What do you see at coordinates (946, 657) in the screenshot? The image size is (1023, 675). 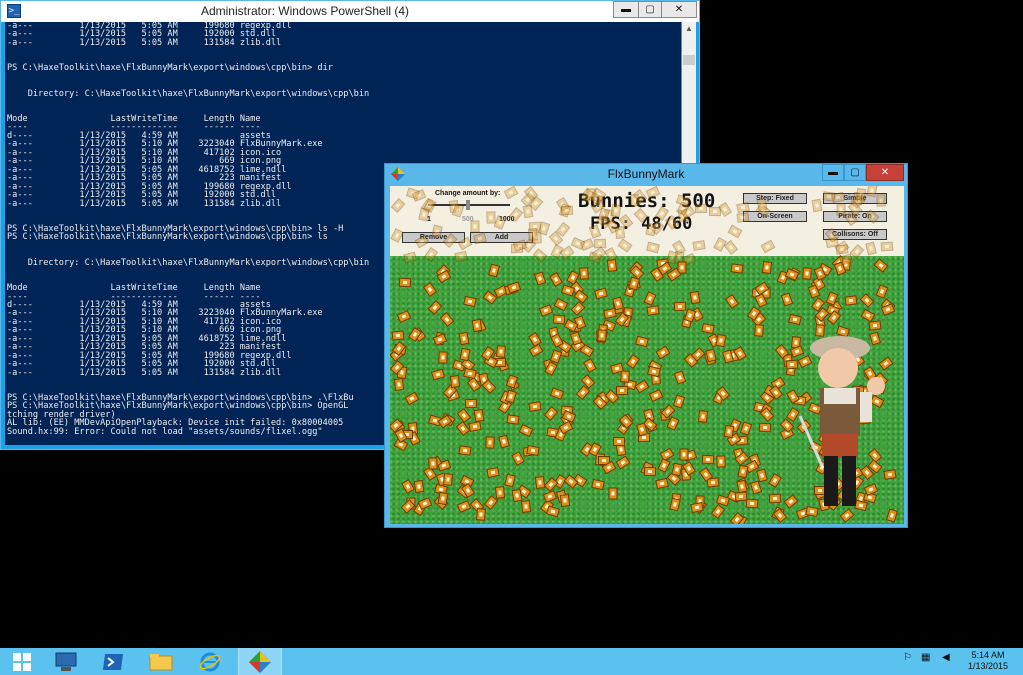 I see `volume-icon: ◀` at bounding box center [946, 657].